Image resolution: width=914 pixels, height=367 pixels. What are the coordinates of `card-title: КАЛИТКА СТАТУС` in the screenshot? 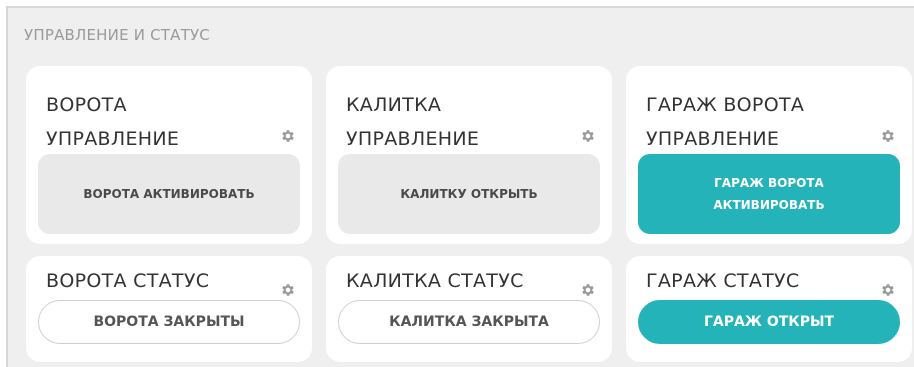 It's located at (435, 281).